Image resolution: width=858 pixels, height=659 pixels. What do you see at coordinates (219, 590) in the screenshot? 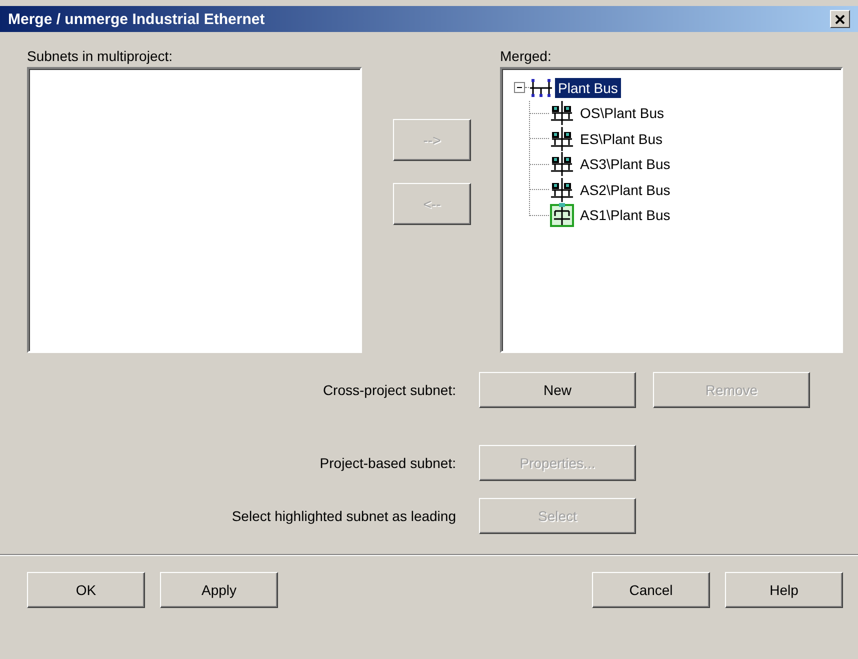
I see `dialog-button: Apply` at bounding box center [219, 590].